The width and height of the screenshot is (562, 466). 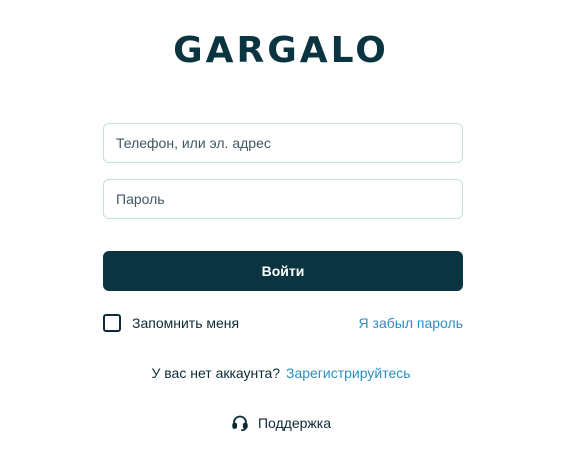 What do you see at coordinates (186, 323) in the screenshot?
I see `remember-label: Запомнить меня` at bounding box center [186, 323].